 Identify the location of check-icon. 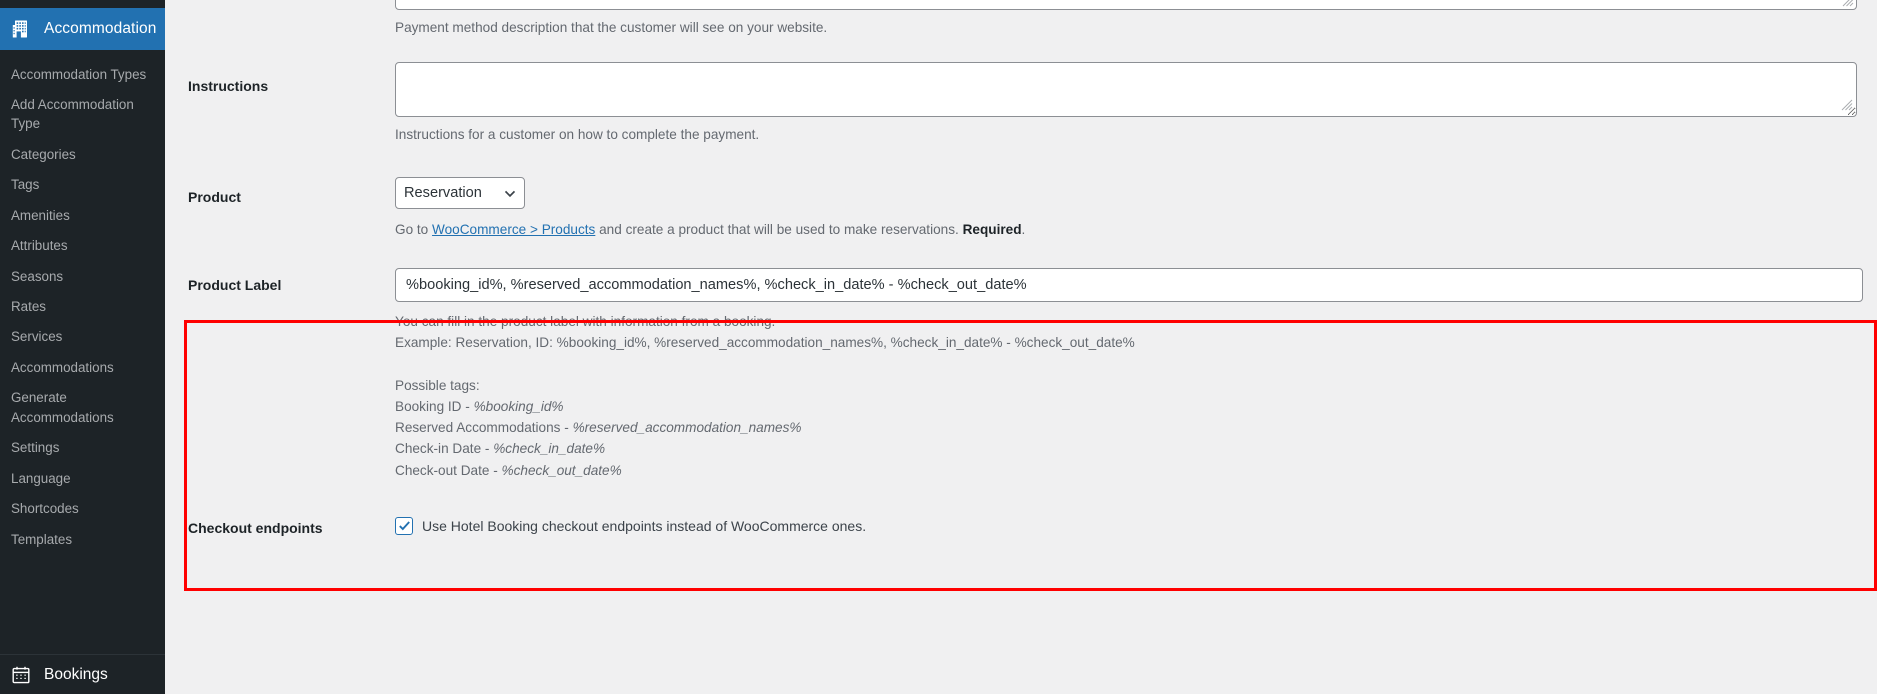
(404, 525).